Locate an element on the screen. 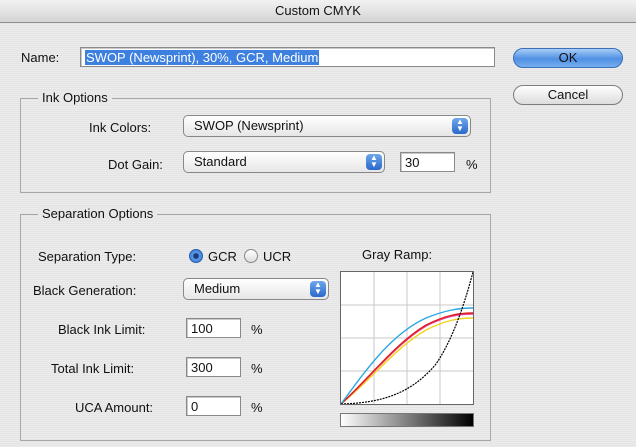 This screenshot has height=447, width=636. ink-colors-value: SWOP (Newsprint) is located at coordinates (249, 125).